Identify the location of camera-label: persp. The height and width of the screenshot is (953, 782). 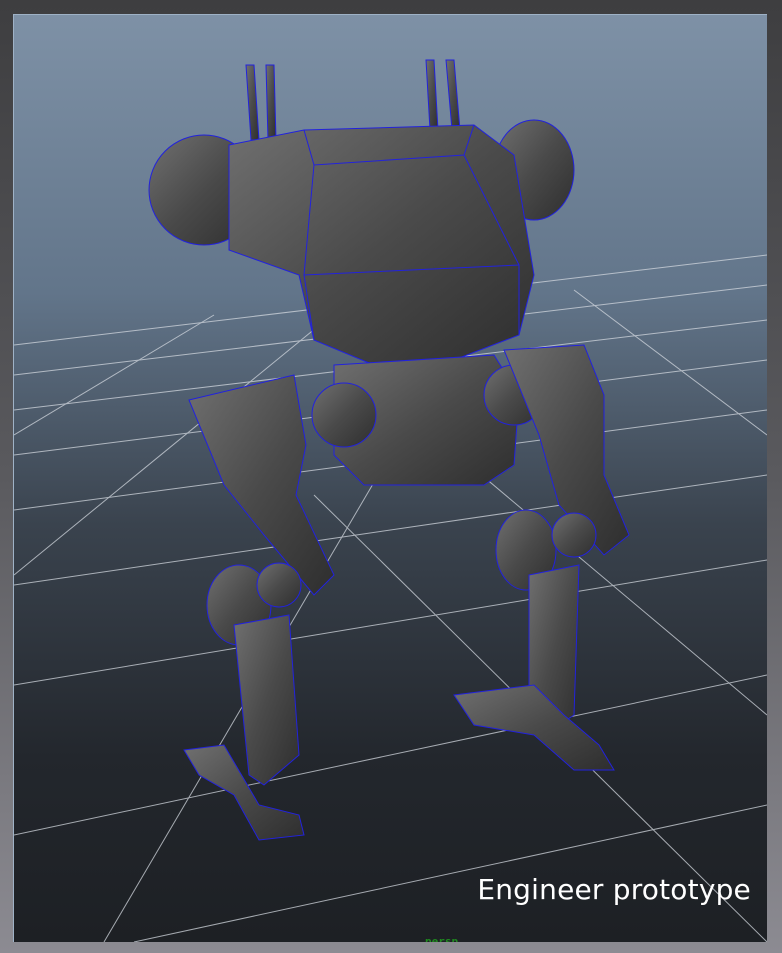
(442, 938).